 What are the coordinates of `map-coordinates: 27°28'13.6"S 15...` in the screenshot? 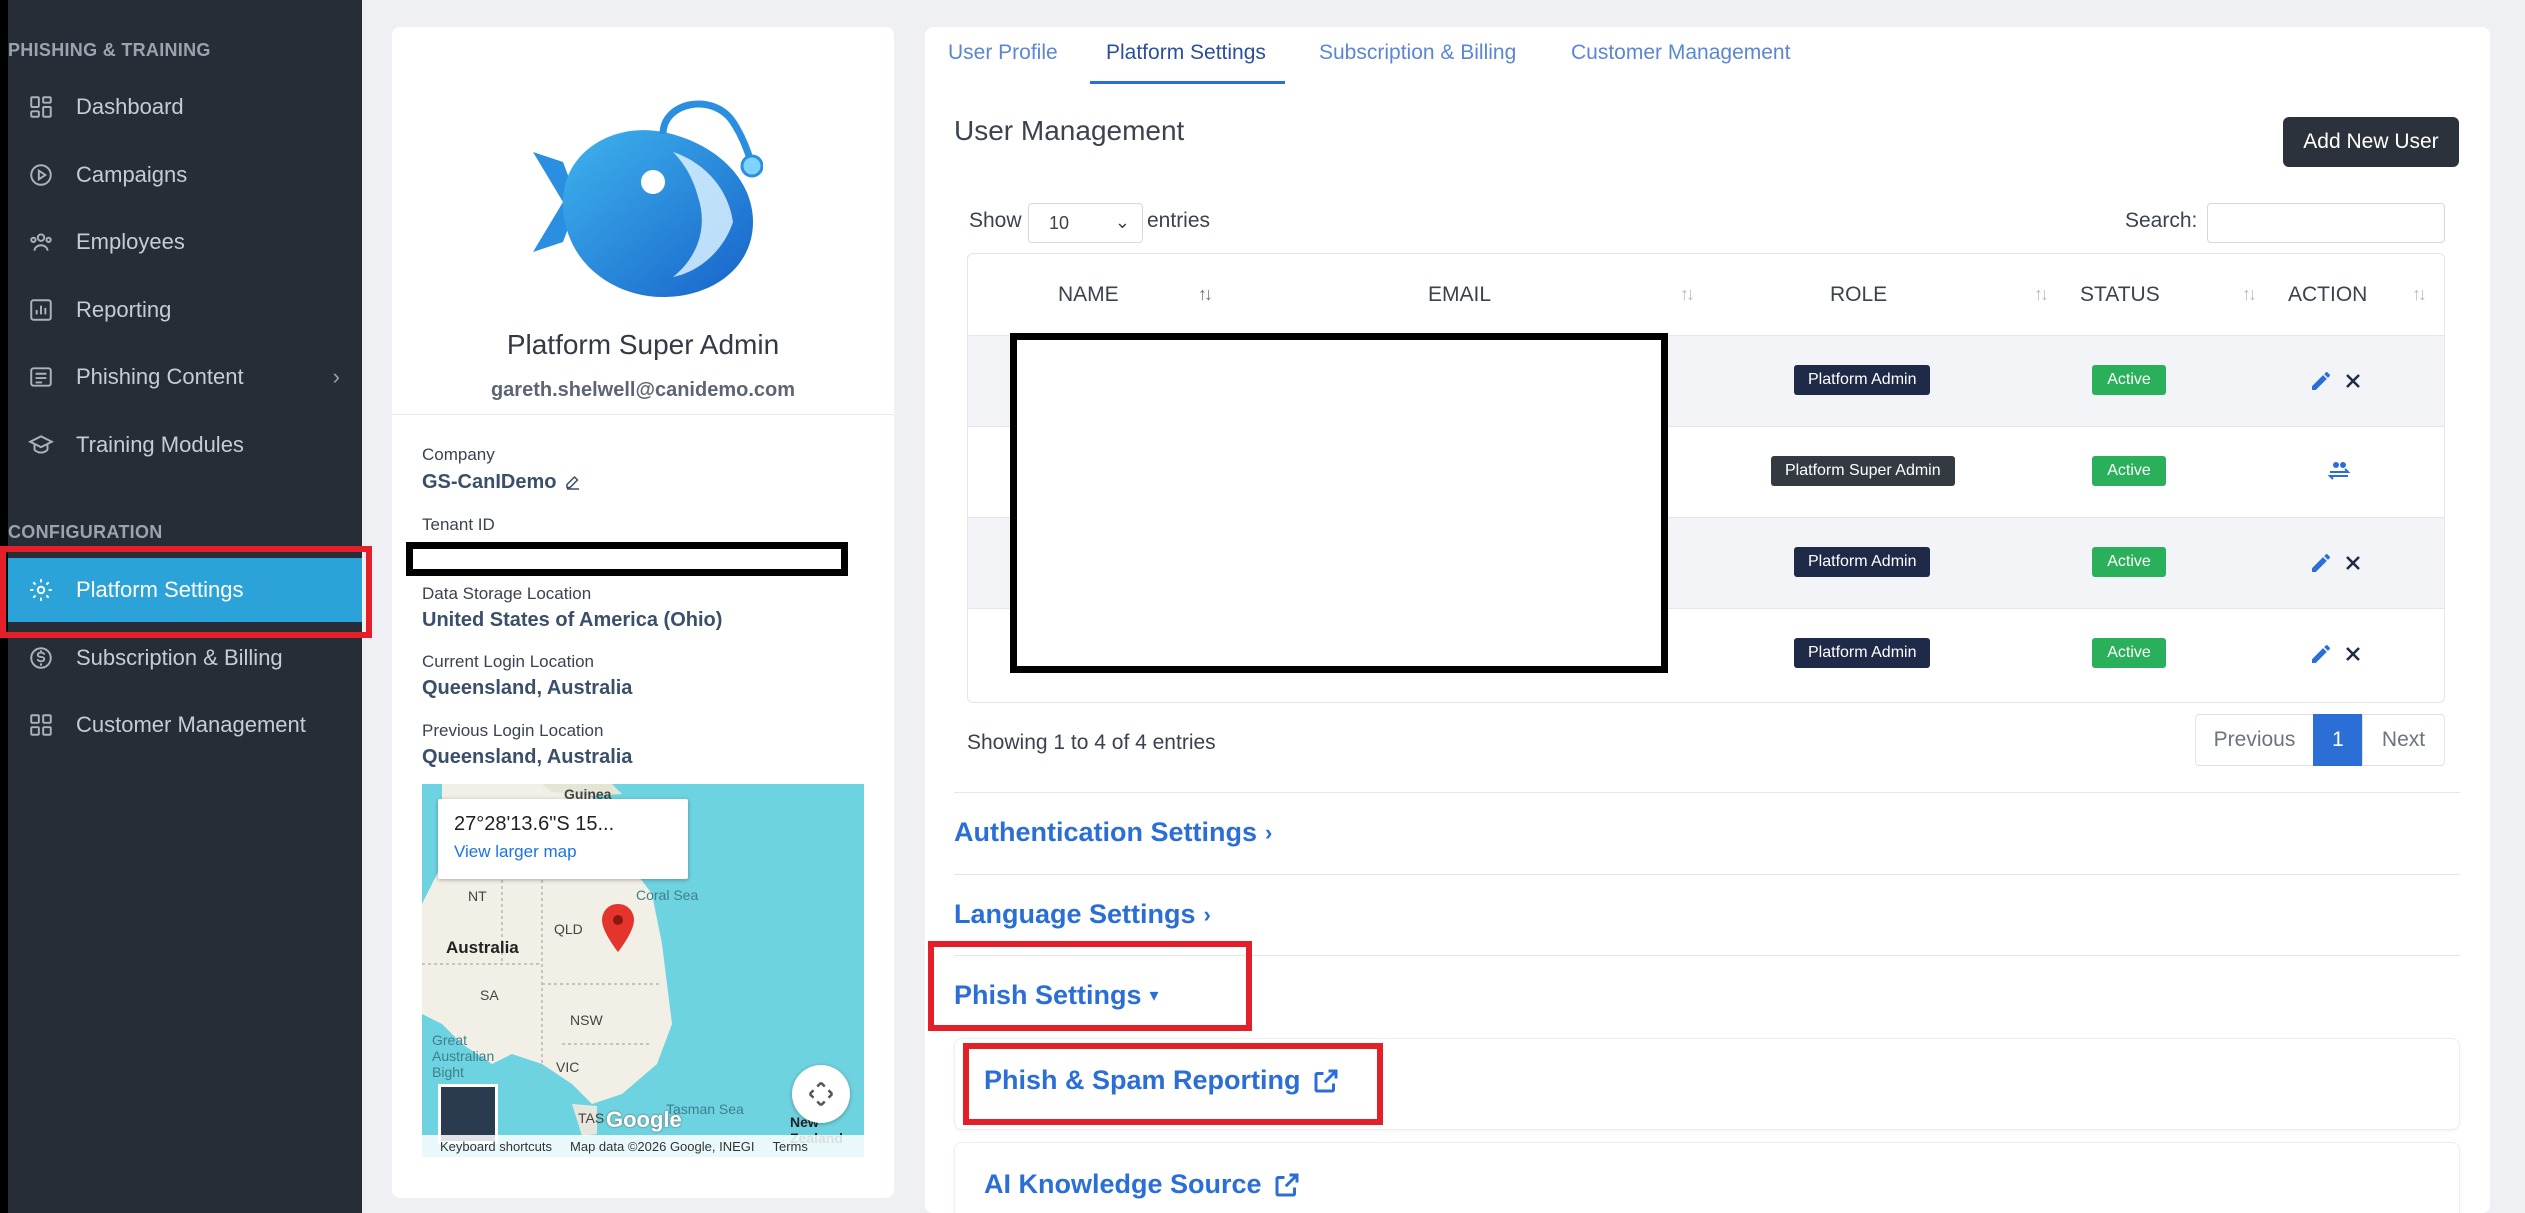 It's located at (534, 824).